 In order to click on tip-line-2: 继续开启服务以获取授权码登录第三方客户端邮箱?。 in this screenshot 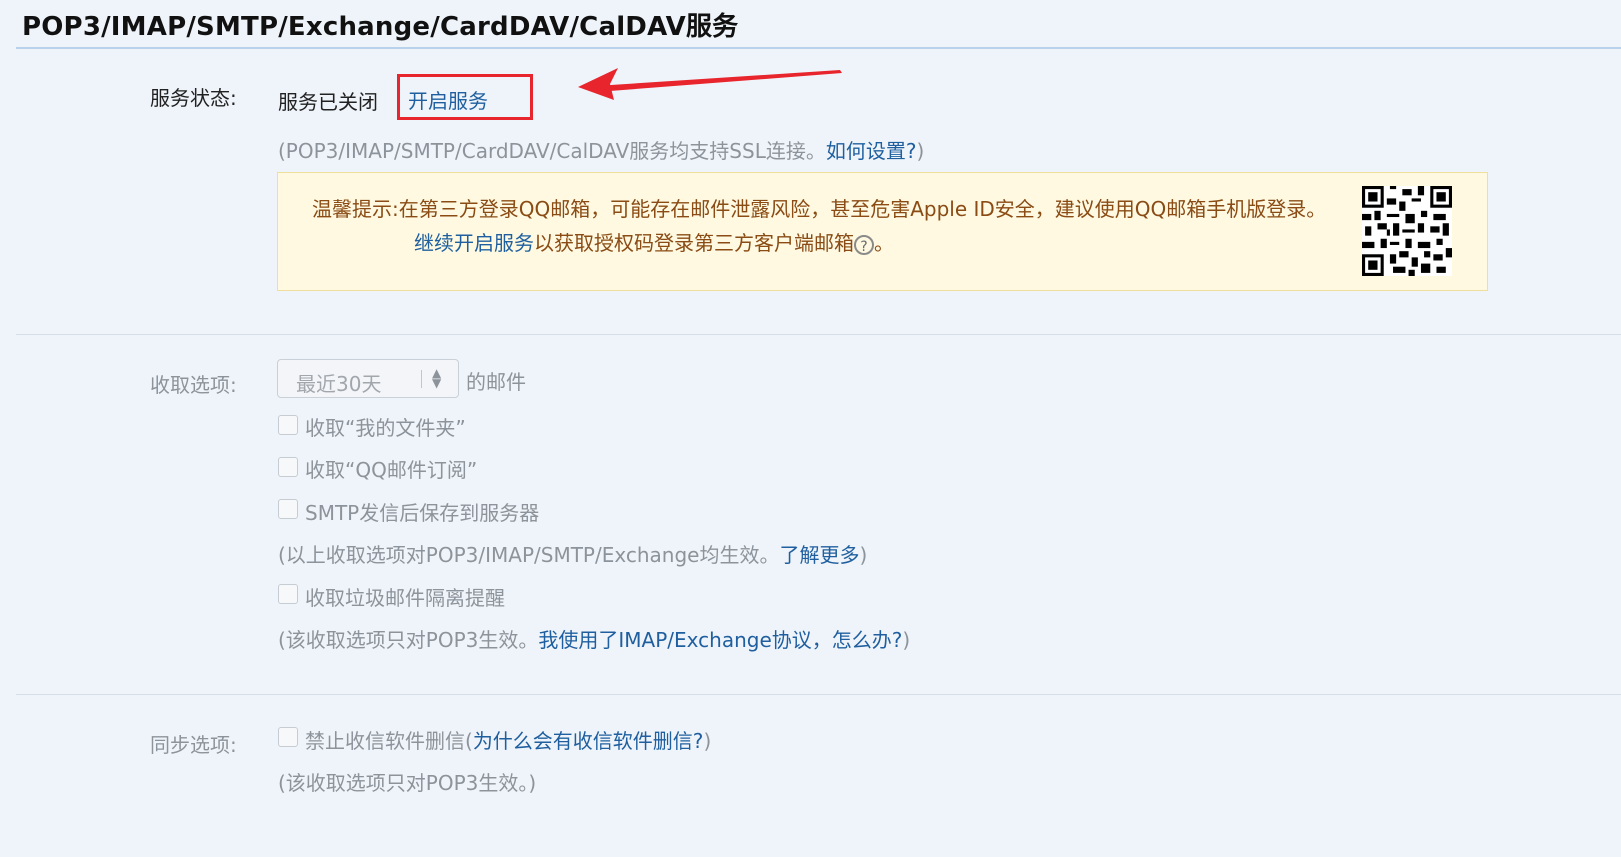, I will do `click(654, 243)`.